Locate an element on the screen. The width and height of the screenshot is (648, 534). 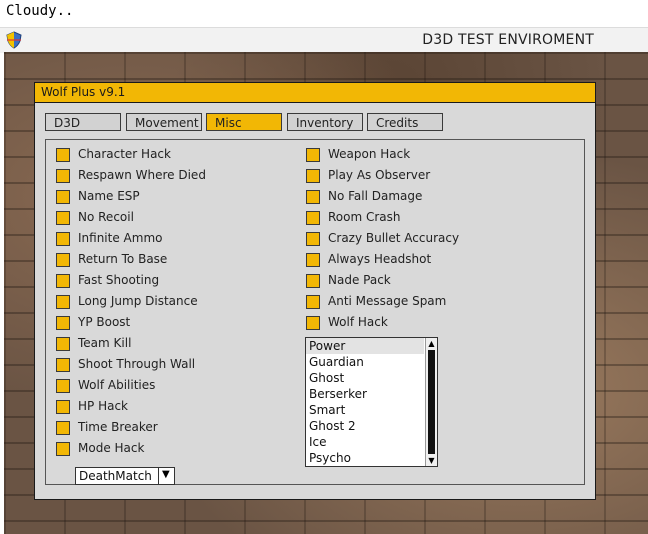
listbox-scrollbar: ▲ ▼ is located at coordinates (431, 402).